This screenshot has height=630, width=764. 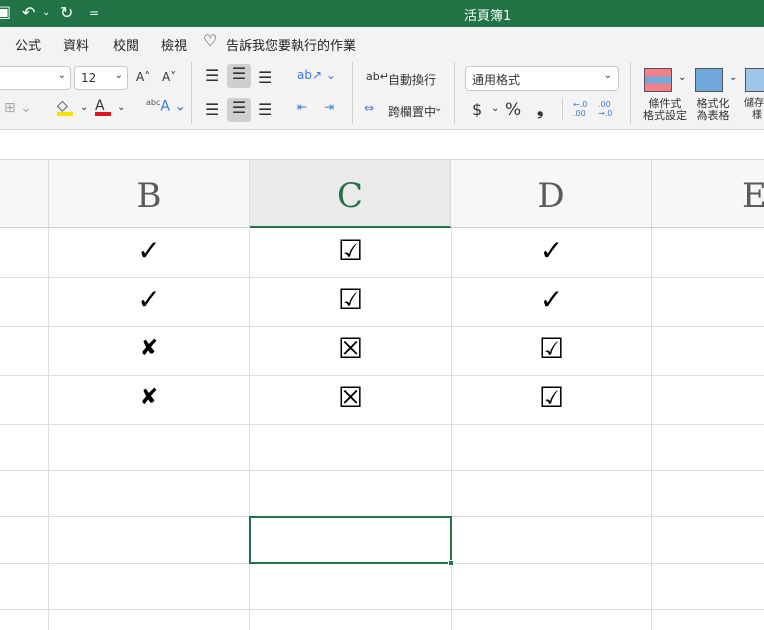 I want to click on redo-icon: ↻, so click(x=66, y=12).